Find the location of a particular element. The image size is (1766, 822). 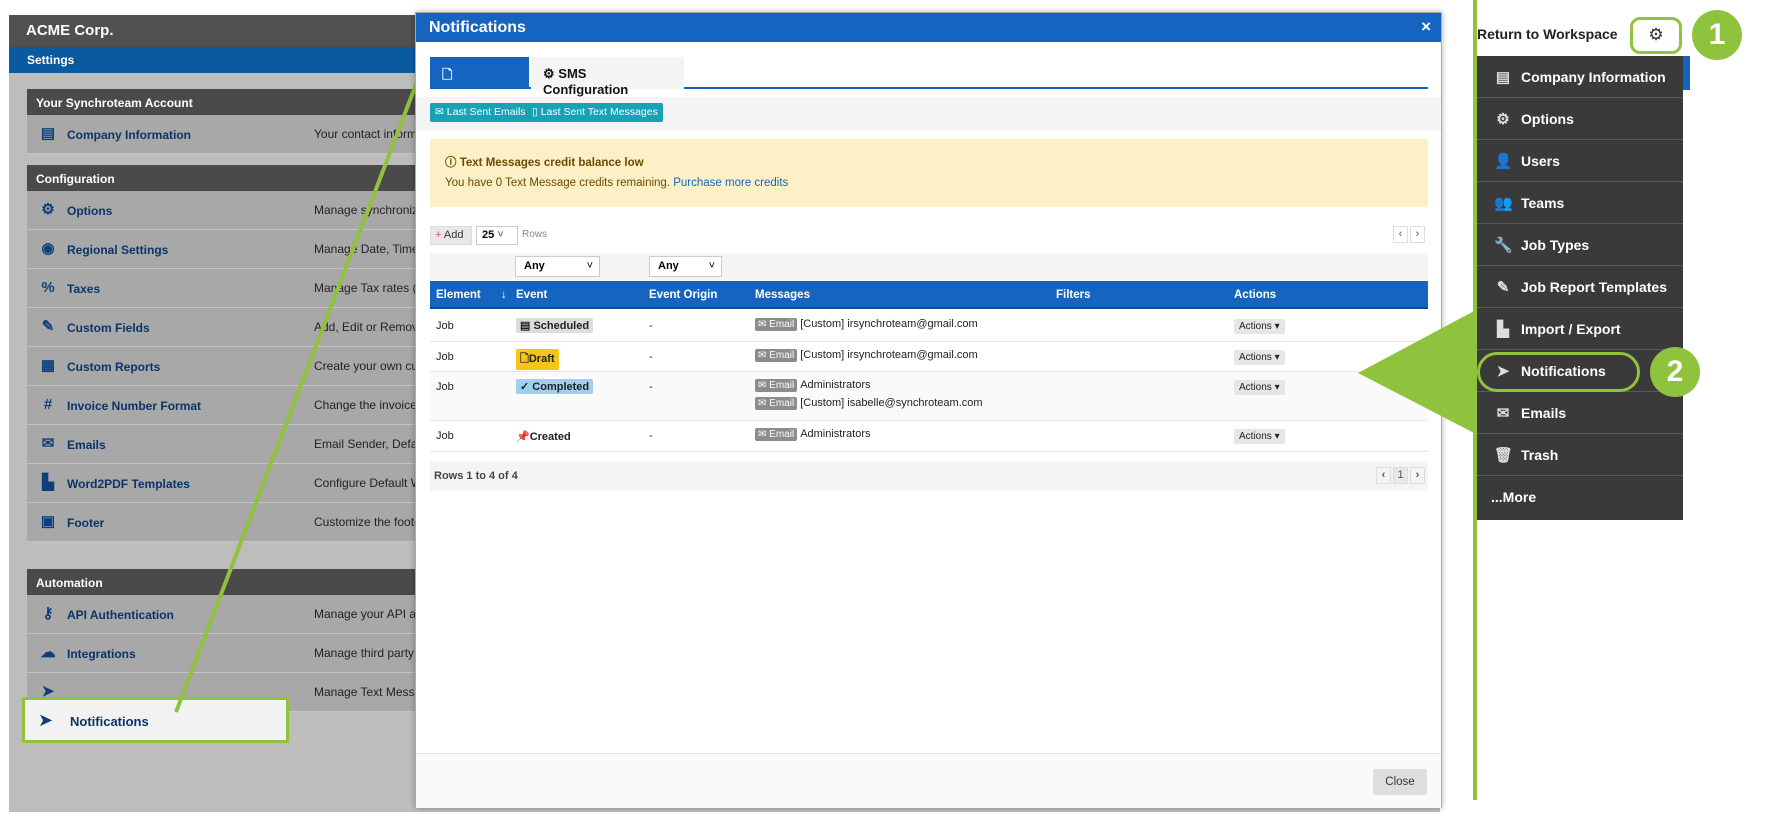

tab-messages: 🗋 Messages is located at coordinates (479, 80).